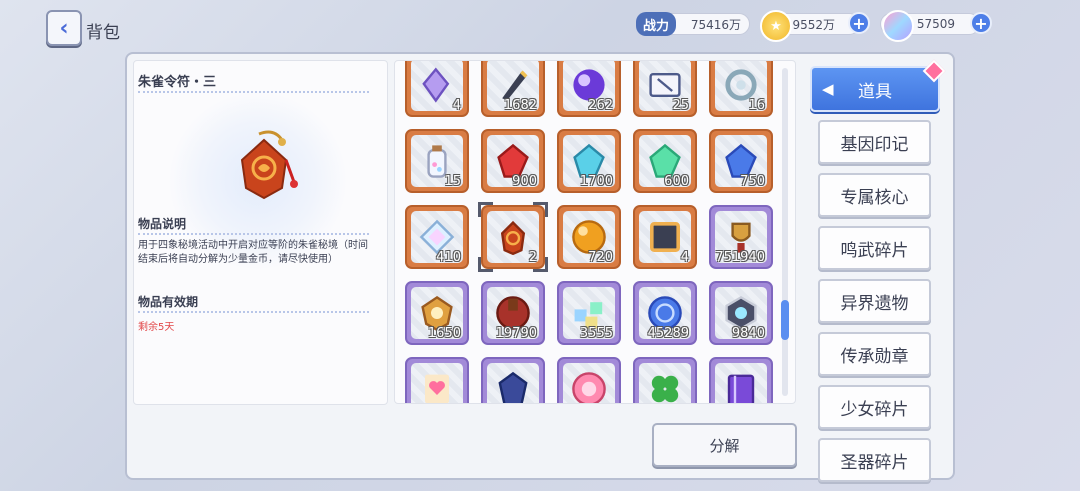 This screenshot has height=491, width=1080. What do you see at coordinates (177, 82) in the screenshot?
I see `item-name: 朱雀令符・三` at bounding box center [177, 82].